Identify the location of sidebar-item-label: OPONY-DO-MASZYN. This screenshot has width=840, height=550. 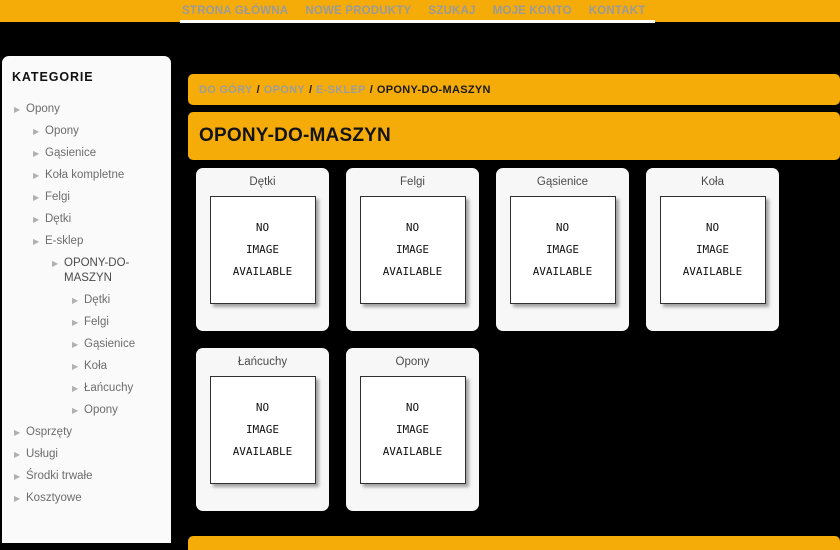
(97, 270).